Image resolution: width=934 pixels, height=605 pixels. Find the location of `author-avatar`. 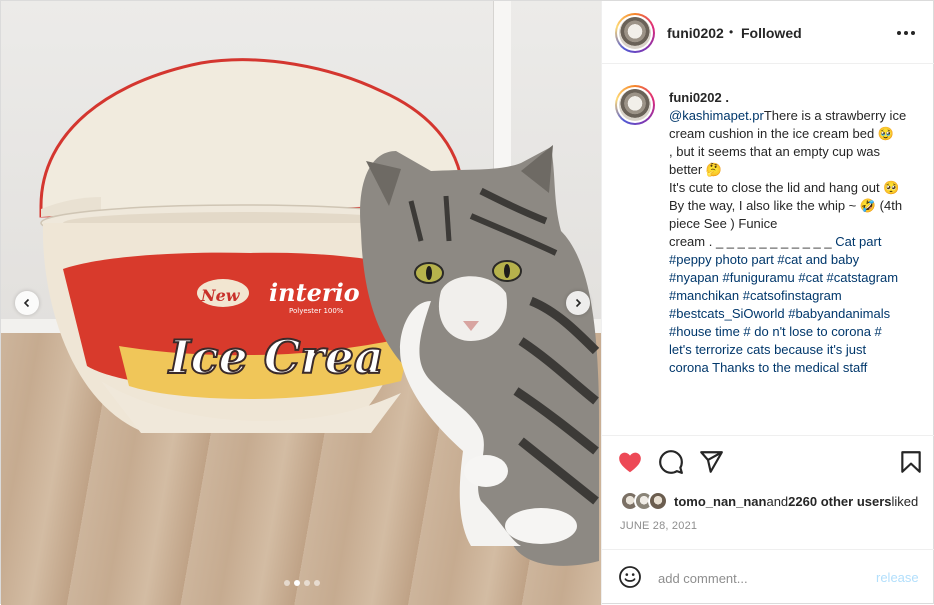

author-avatar is located at coordinates (635, 33).